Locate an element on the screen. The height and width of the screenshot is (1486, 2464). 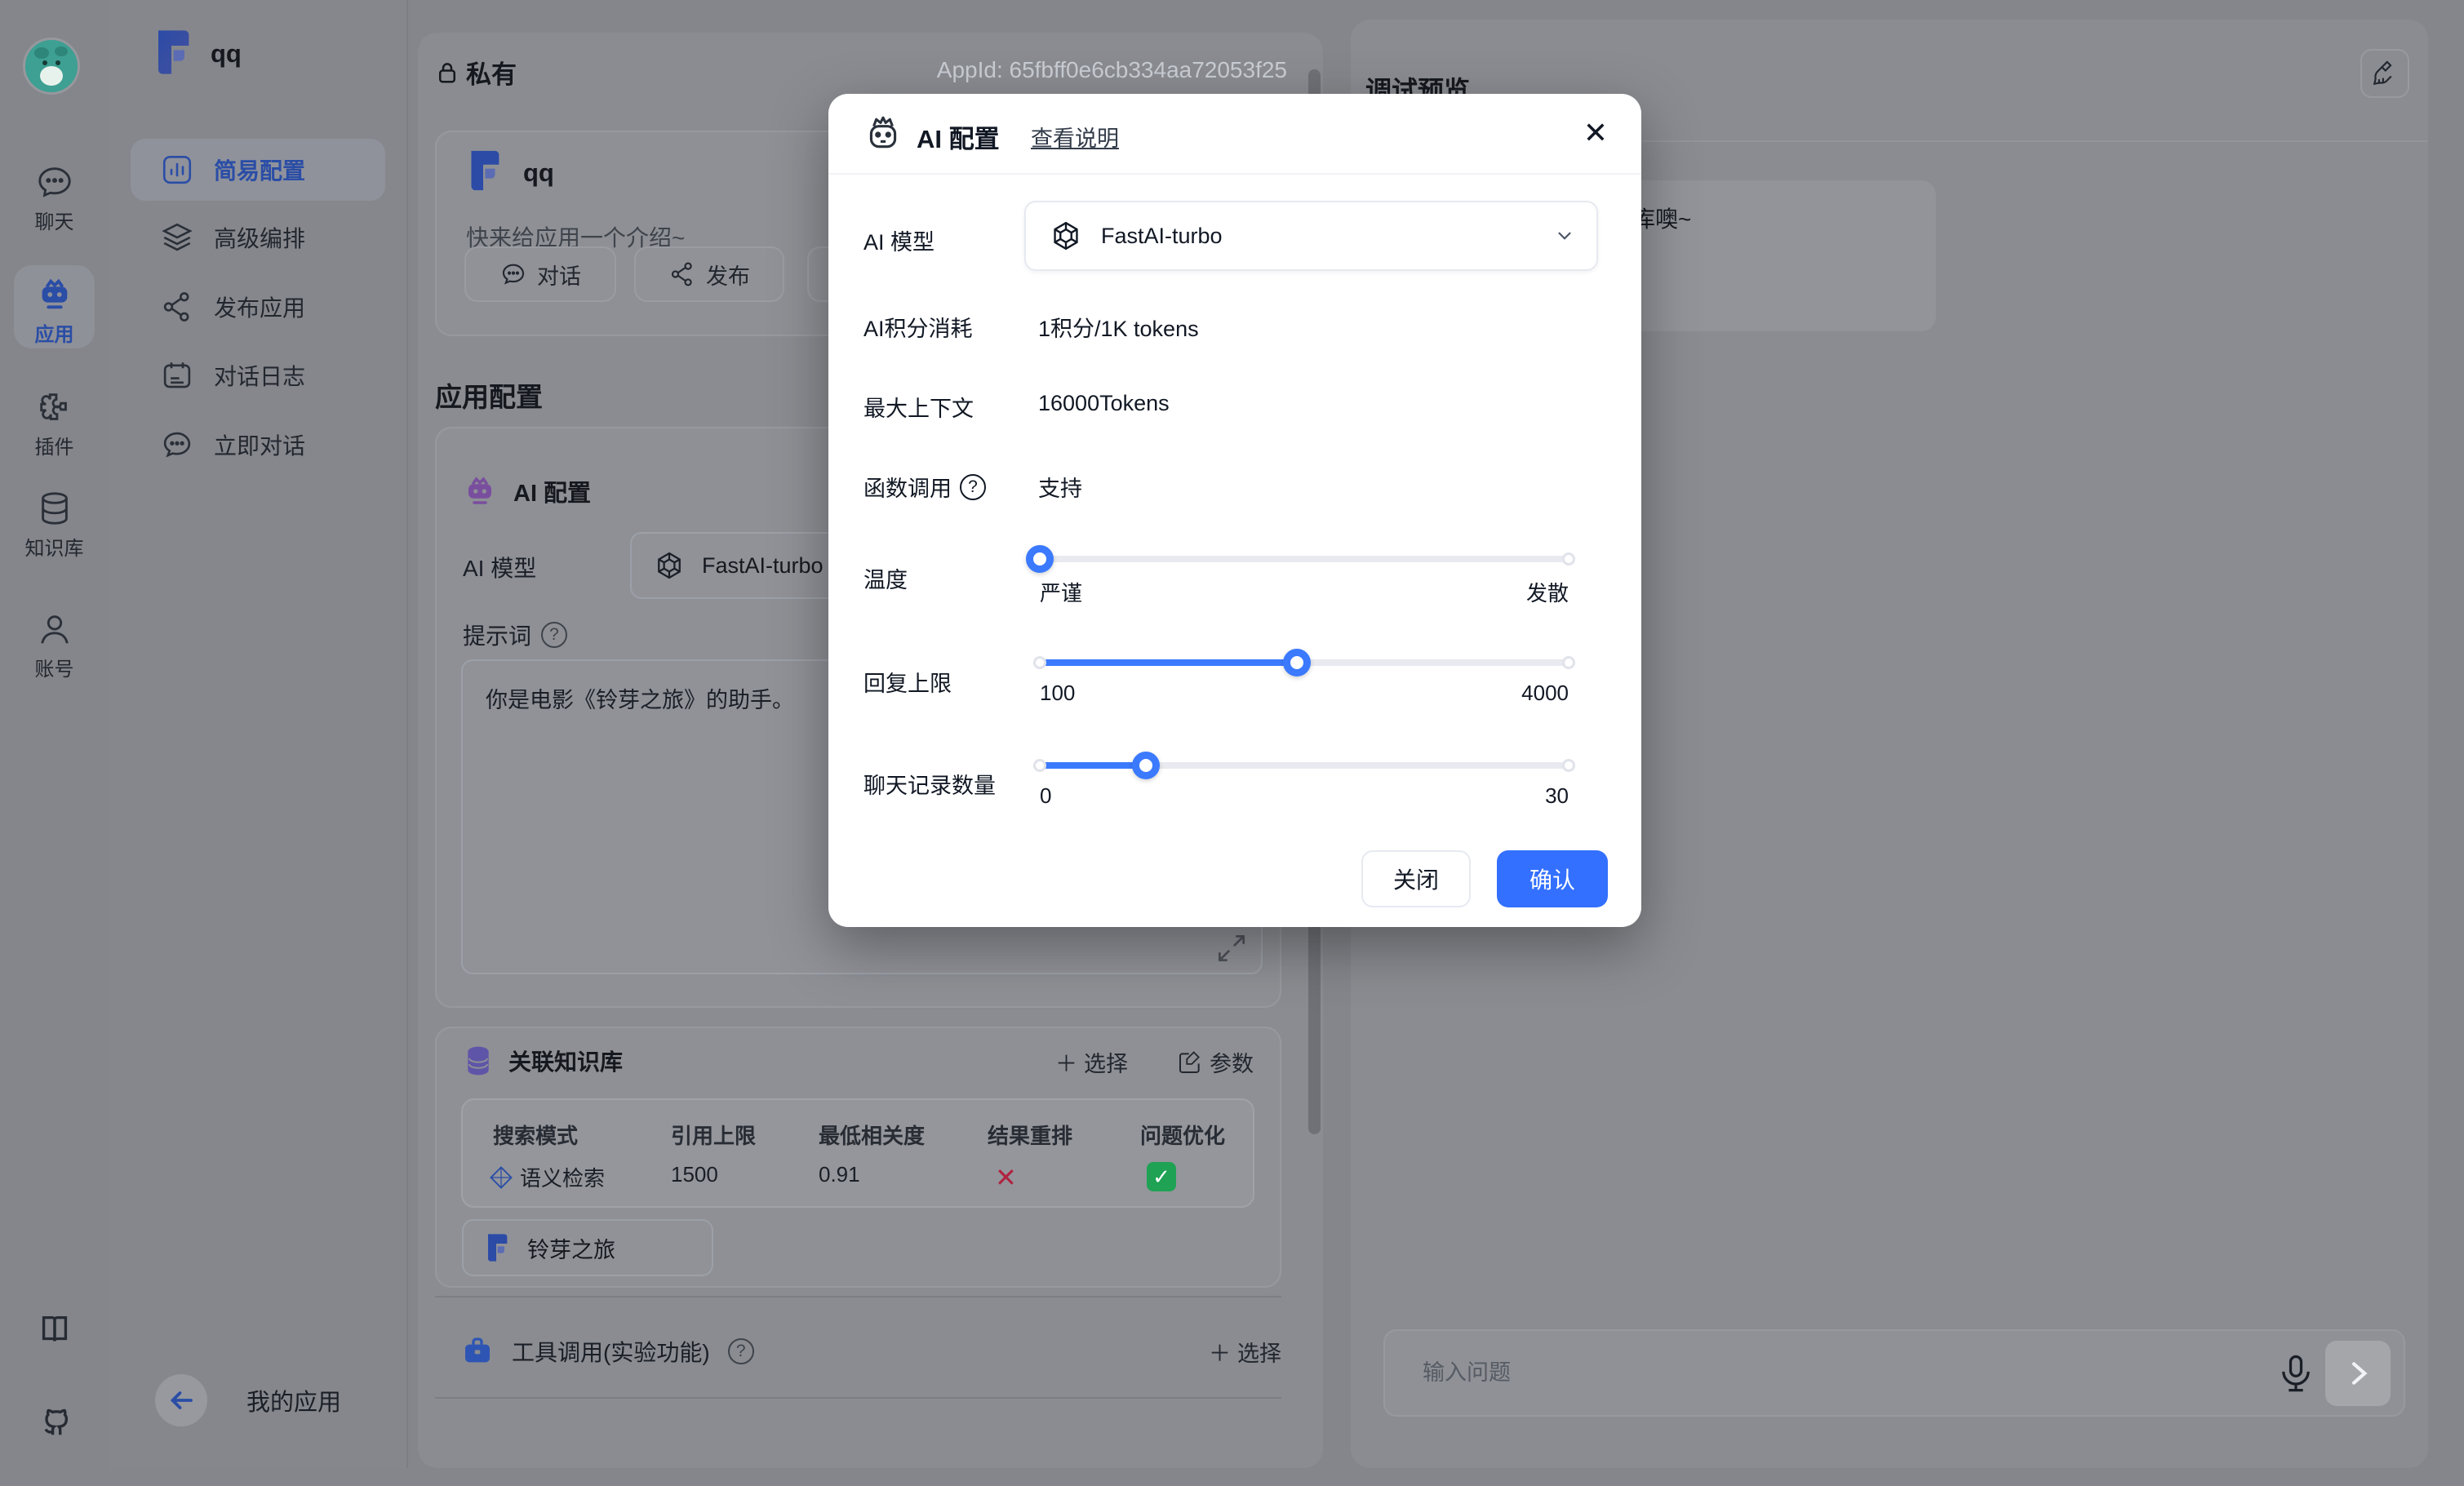
slider-max-label: 30 is located at coordinates (1557, 796).